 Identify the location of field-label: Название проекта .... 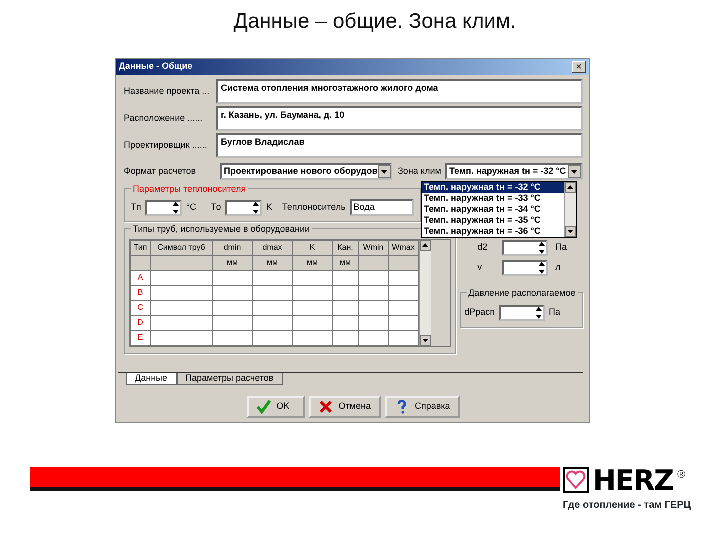
(167, 91).